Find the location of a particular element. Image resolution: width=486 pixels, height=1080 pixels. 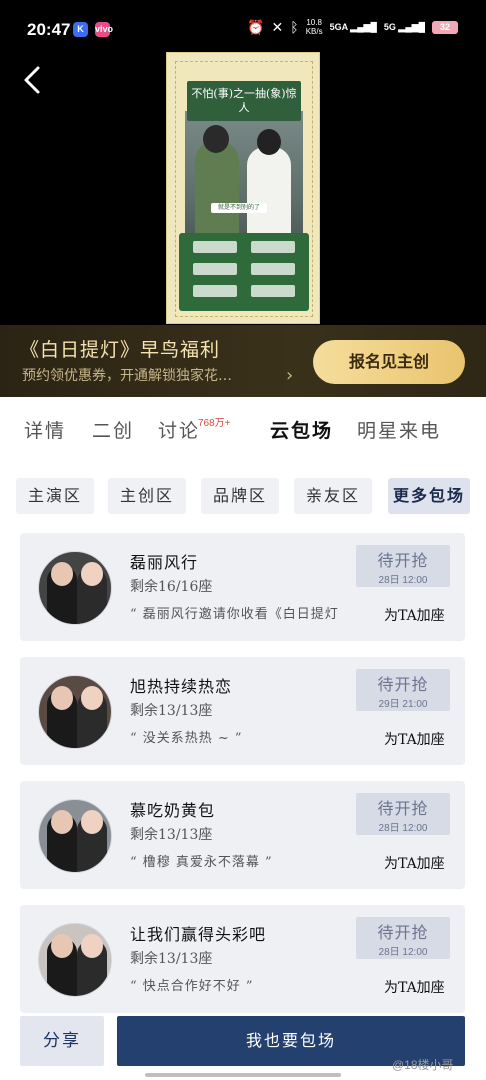

battery-icon: 32 is located at coordinates (445, 27).